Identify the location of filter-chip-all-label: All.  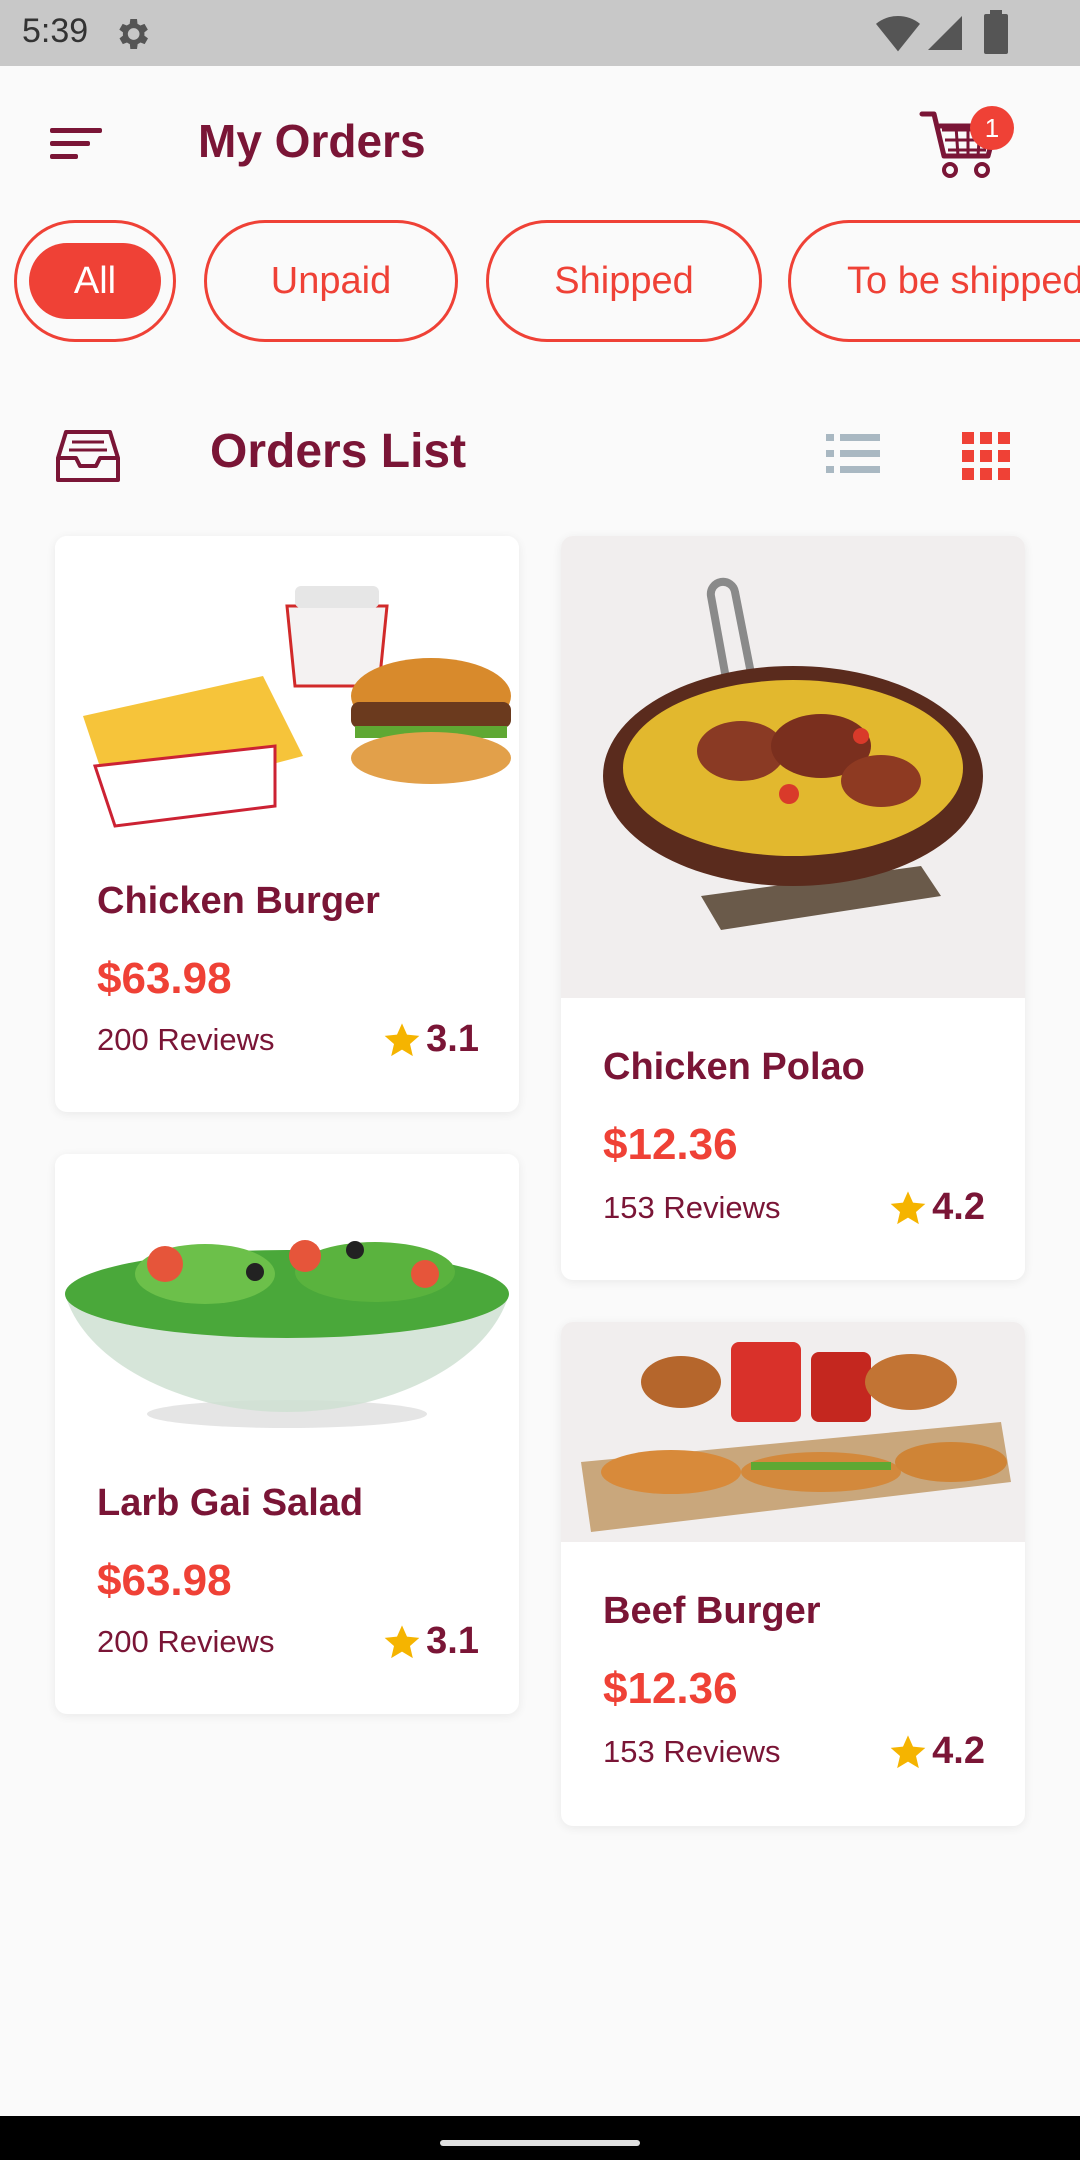
(95, 281).